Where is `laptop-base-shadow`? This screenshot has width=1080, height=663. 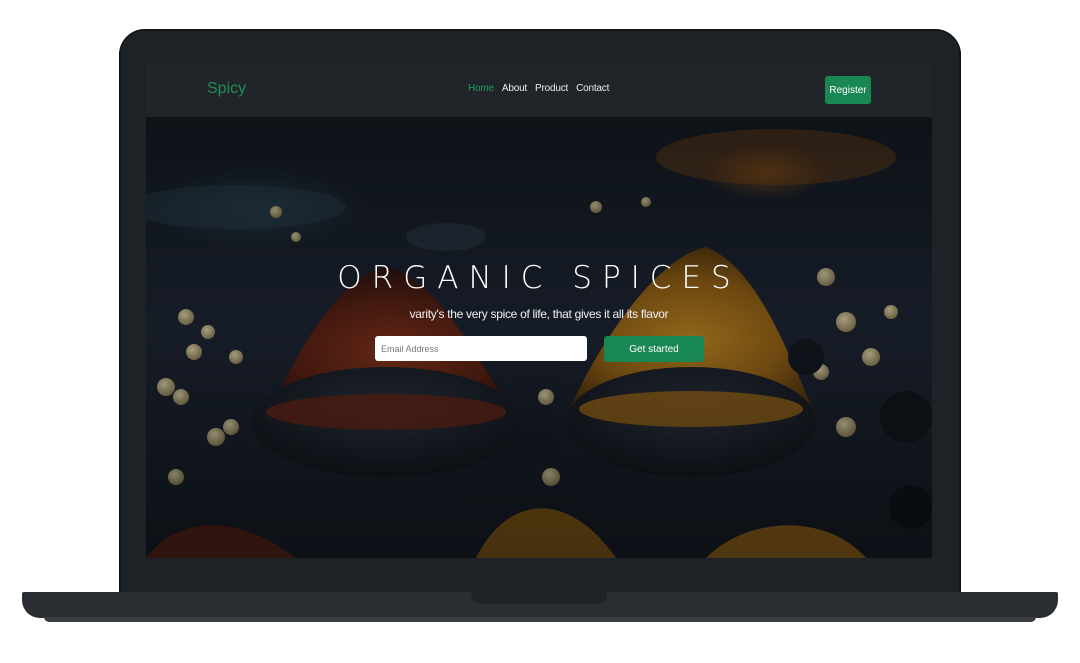 laptop-base-shadow is located at coordinates (540, 619).